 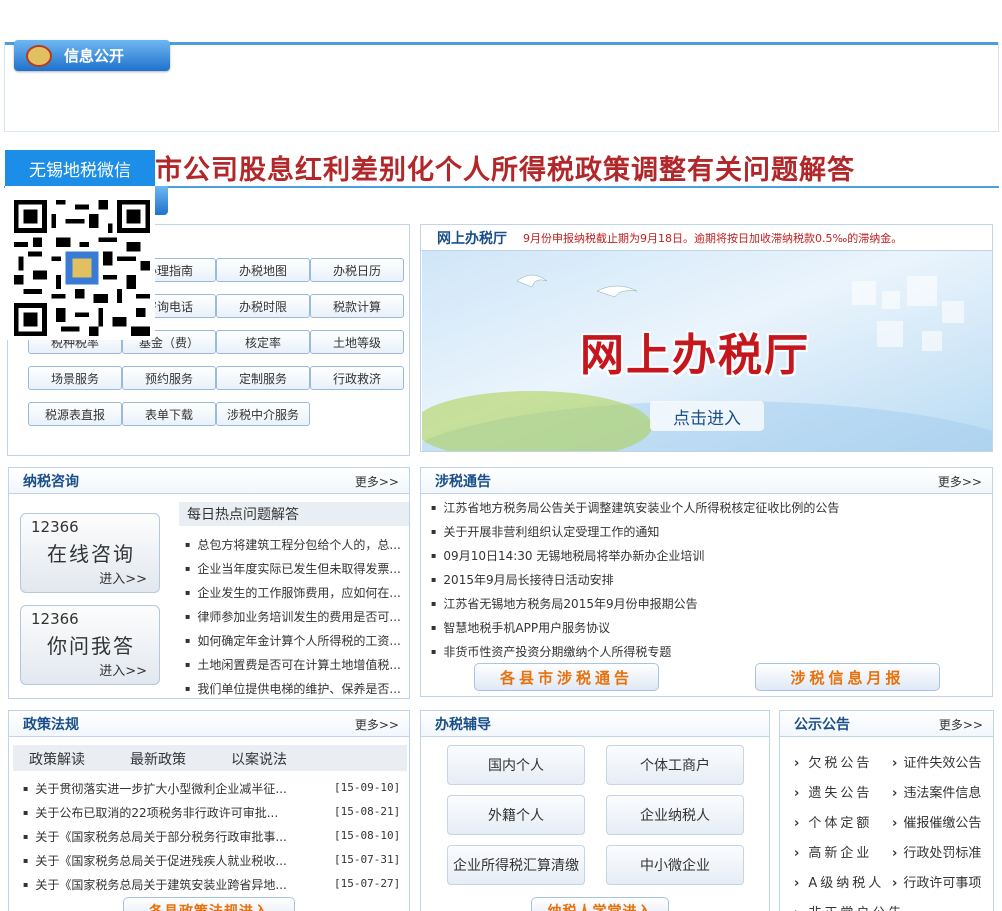 I want to click on tax-notice-item: 非货币性资产投资分期缴纳个人所得税专题, so click(x=706, y=651).